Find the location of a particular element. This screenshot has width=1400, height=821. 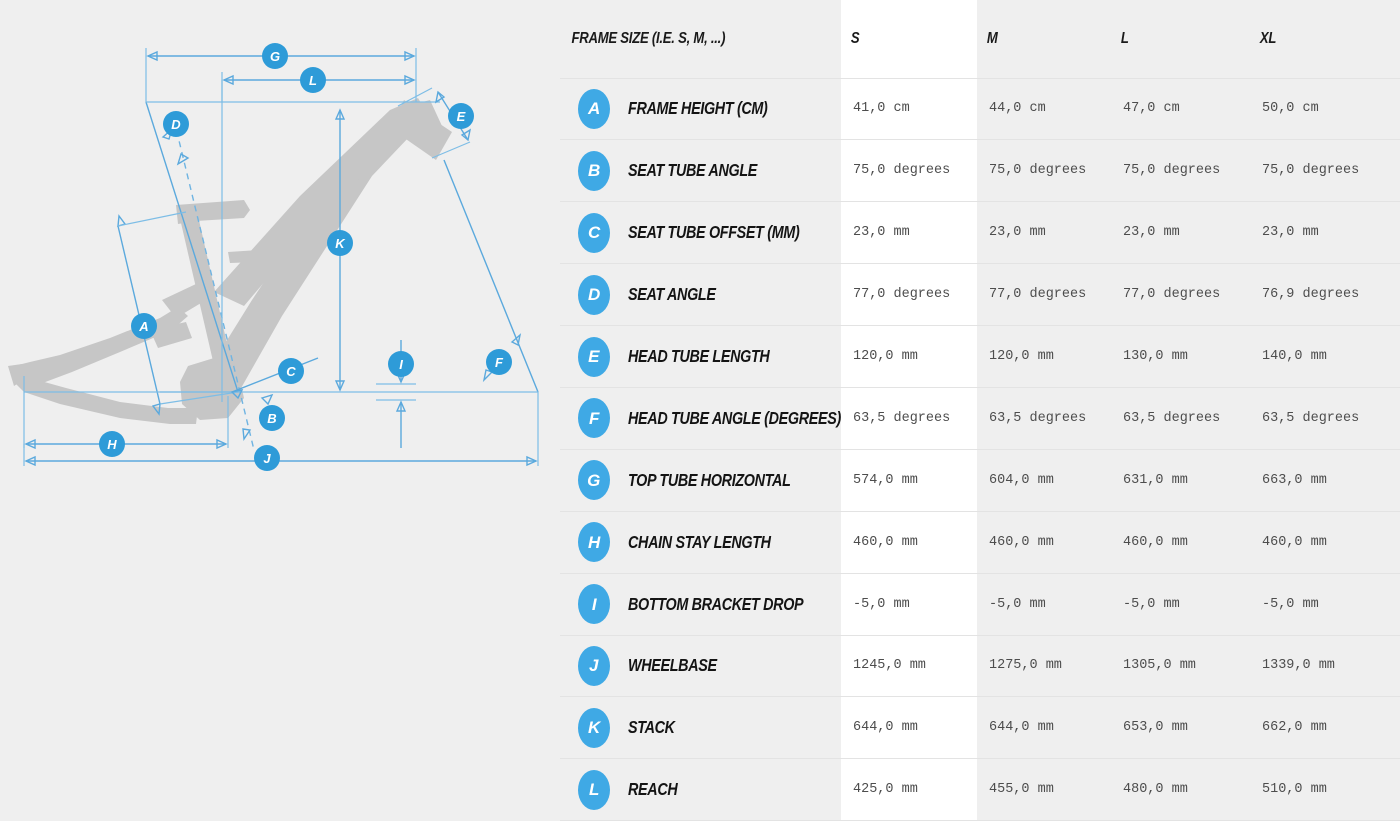

value-cell-s: 63,5 degrees is located at coordinates (909, 418).